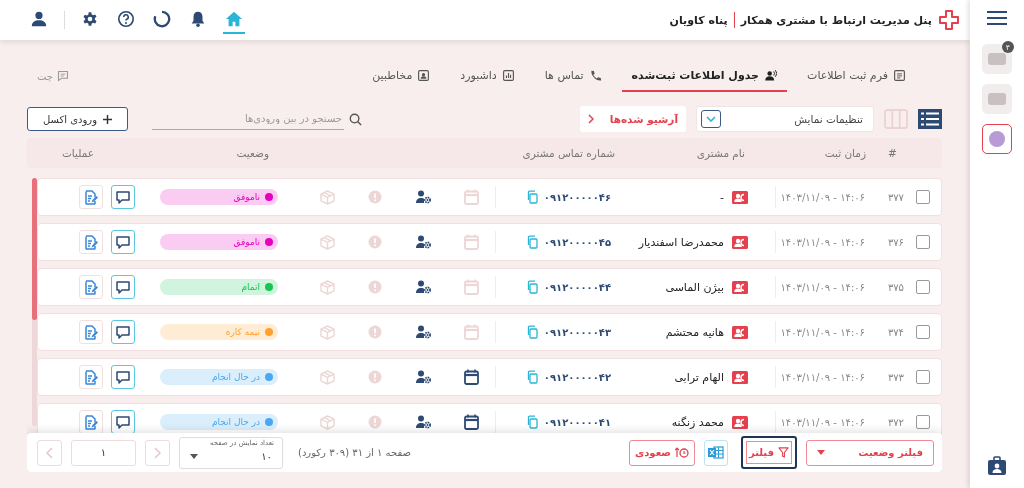  I want to click on id-badge-icon, so click(997, 466).